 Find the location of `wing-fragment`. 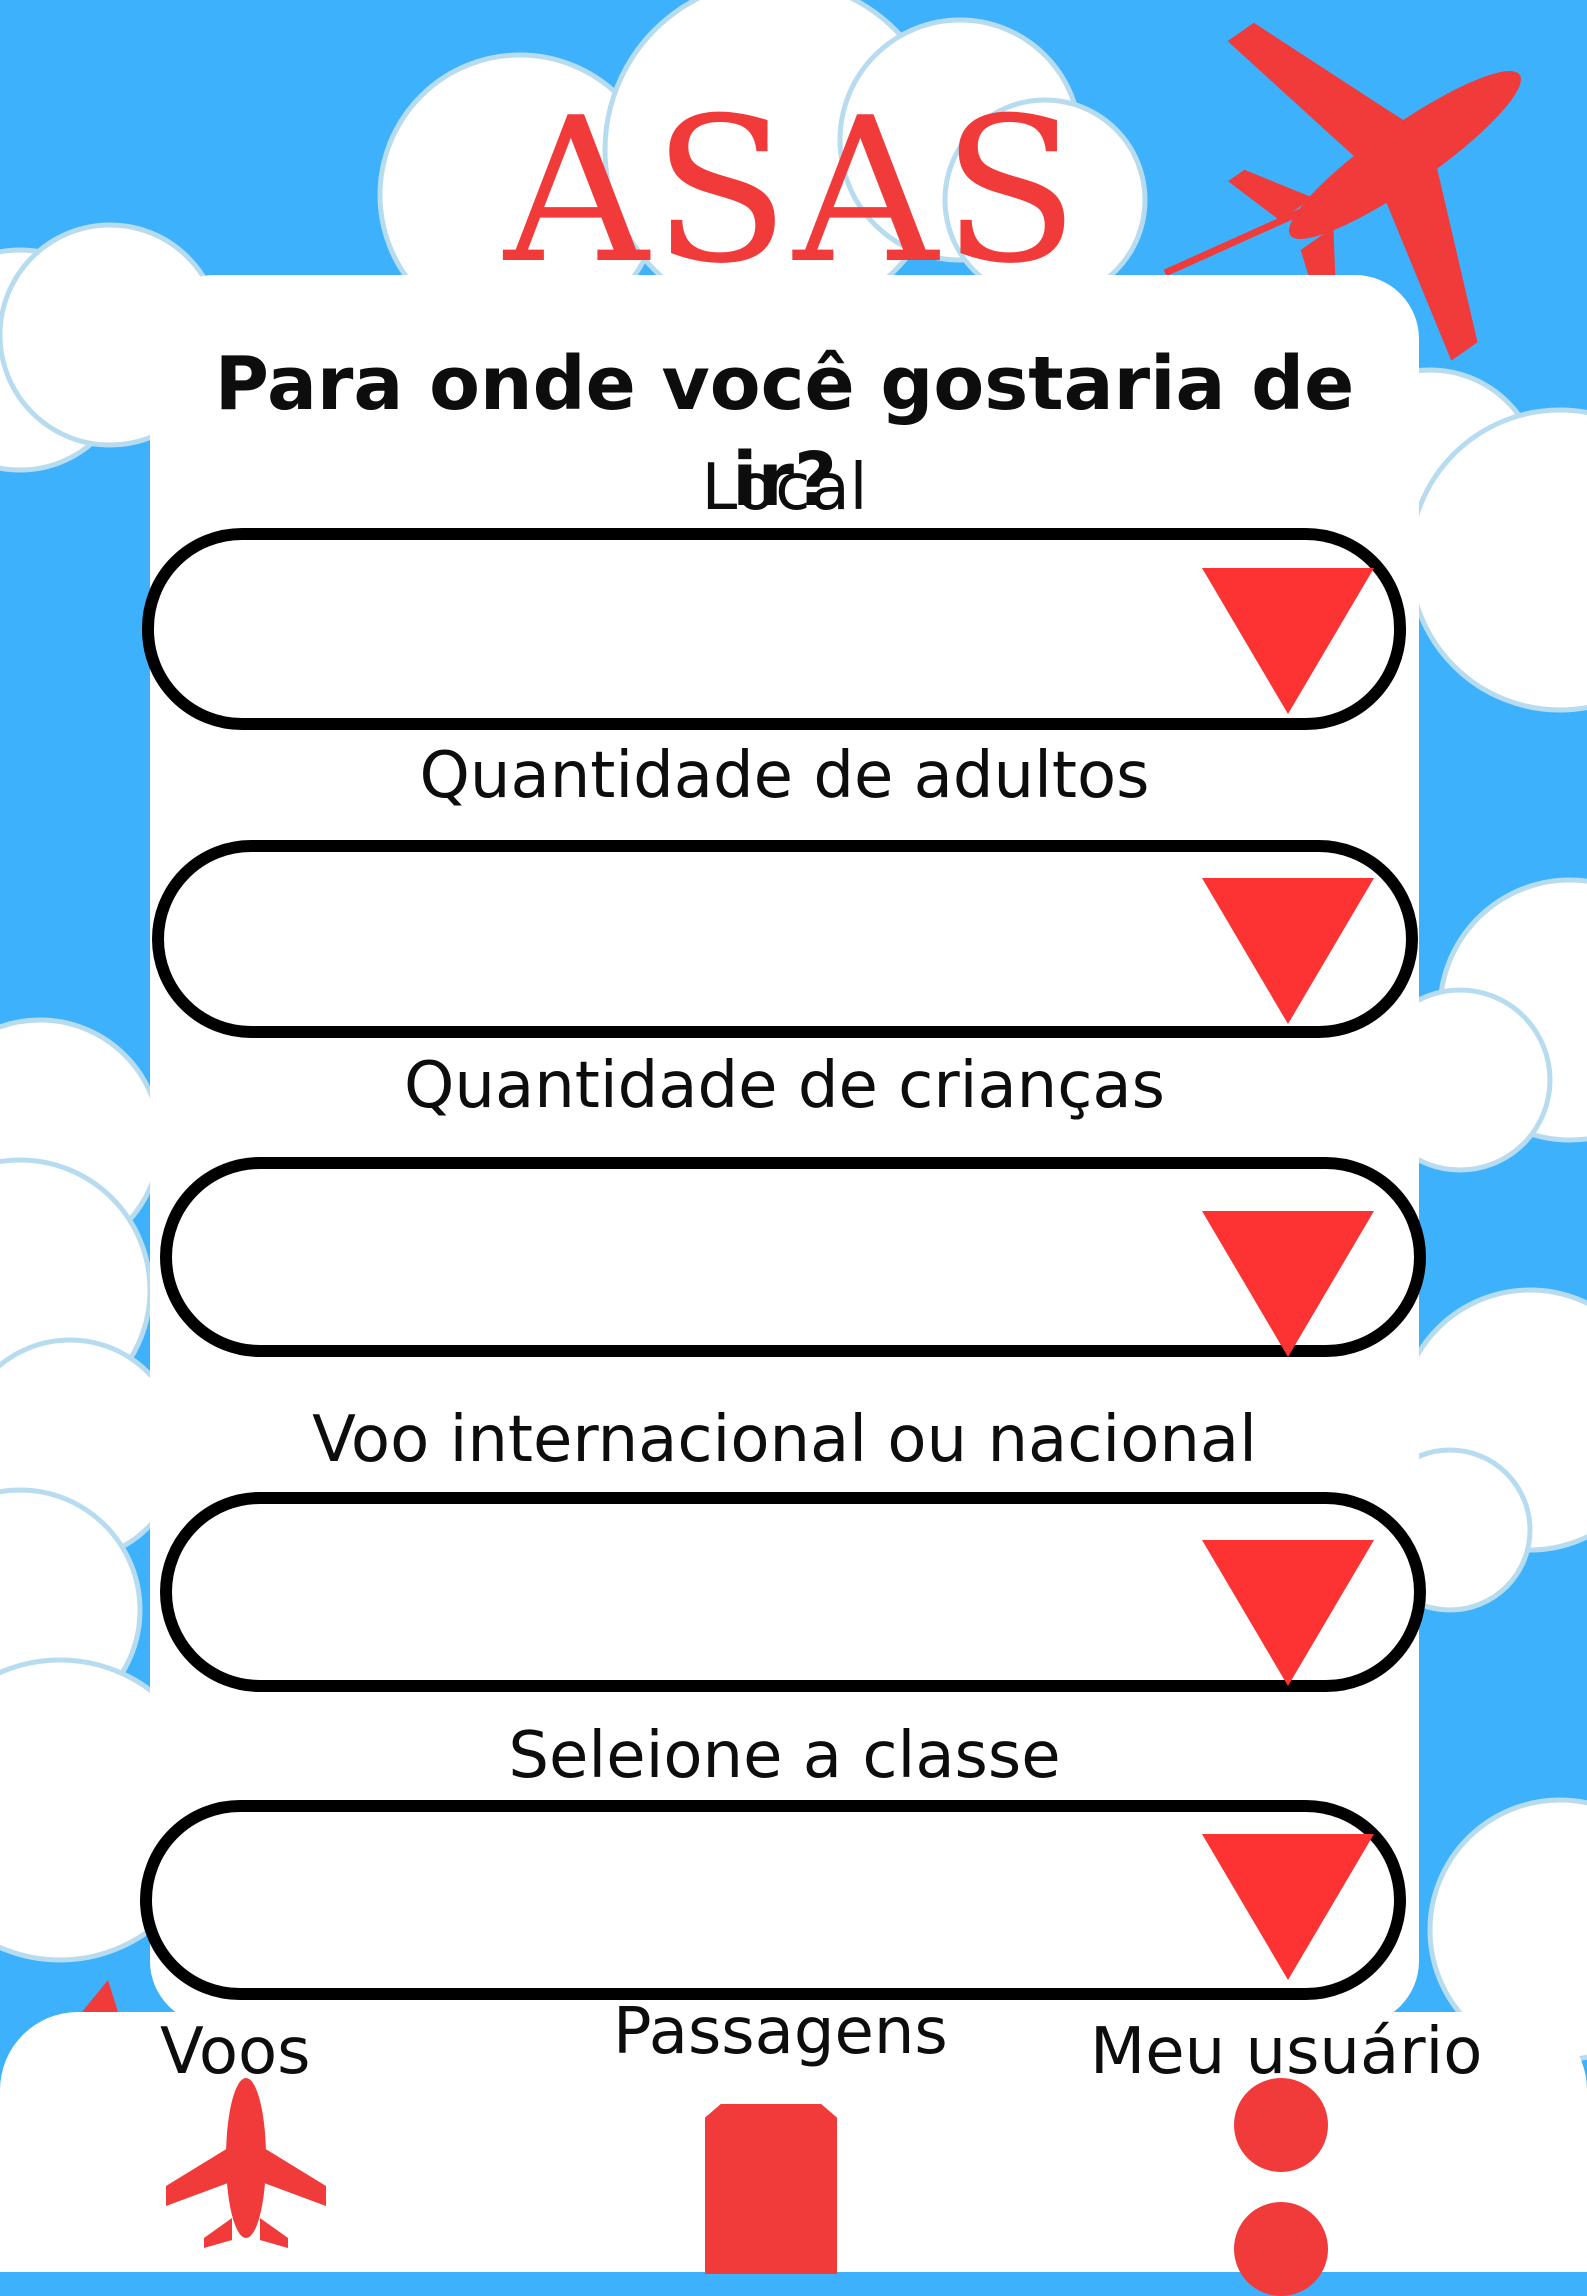

wing-fragment is located at coordinates (100, 1996).